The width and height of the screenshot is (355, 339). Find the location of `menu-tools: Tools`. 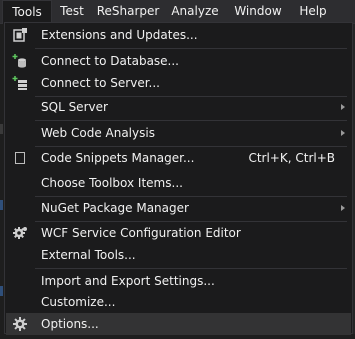

menu-tools: Tools is located at coordinates (27, 12).